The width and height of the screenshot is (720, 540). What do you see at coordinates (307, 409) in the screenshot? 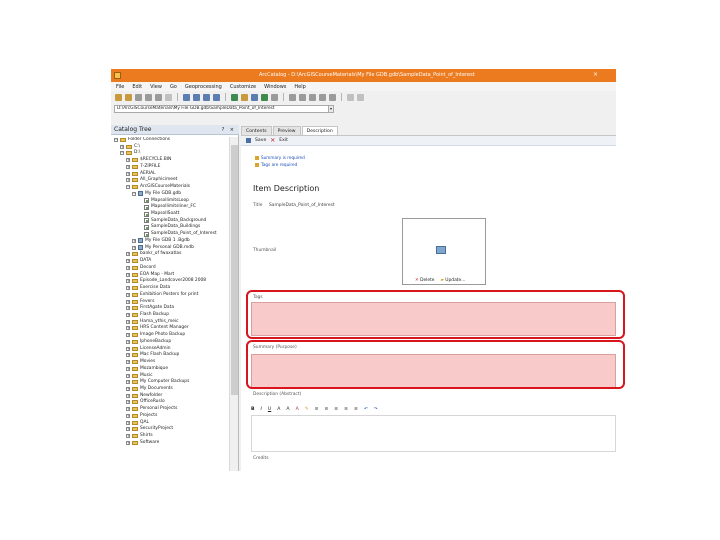
I see `highlight-button: ✎` at bounding box center [307, 409].